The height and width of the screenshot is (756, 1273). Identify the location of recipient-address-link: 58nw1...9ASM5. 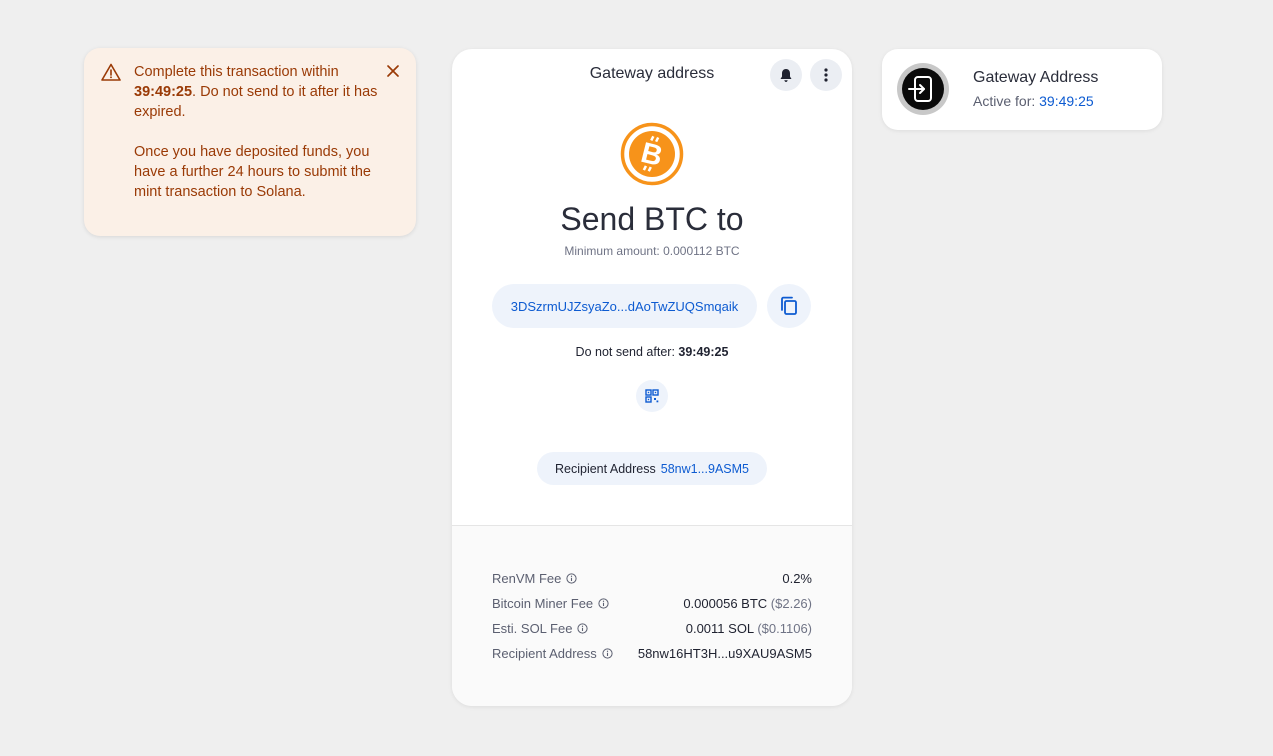
(705, 469).